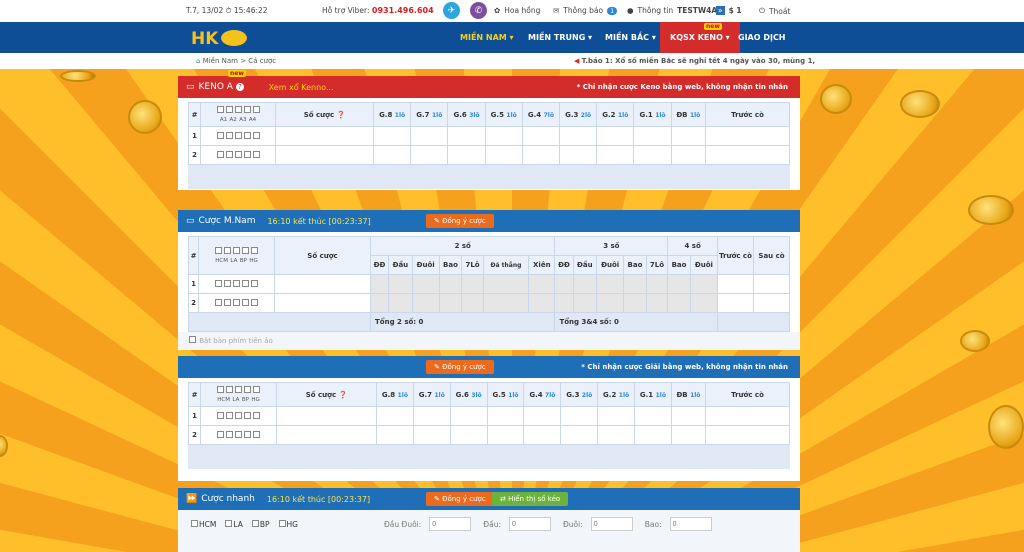 This screenshot has height=552, width=1024. What do you see at coordinates (247, 109) in the screenshot?
I see `check-a3` at bounding box center [247, 109].